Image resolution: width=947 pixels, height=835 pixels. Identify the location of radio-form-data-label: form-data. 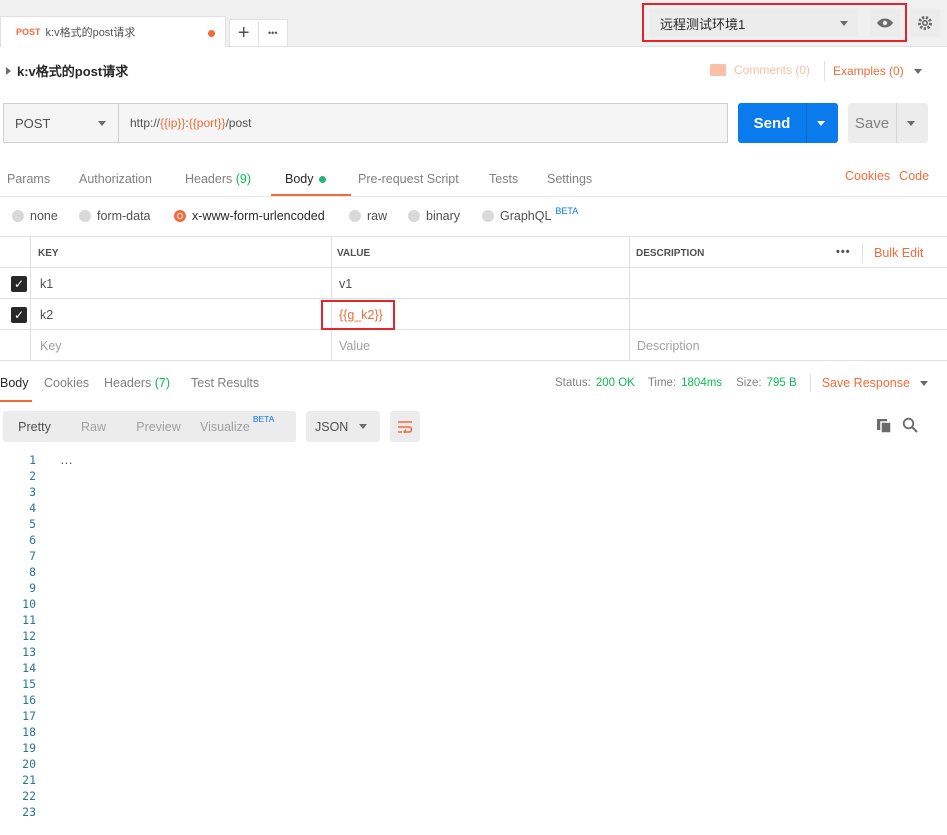
(124, 216).